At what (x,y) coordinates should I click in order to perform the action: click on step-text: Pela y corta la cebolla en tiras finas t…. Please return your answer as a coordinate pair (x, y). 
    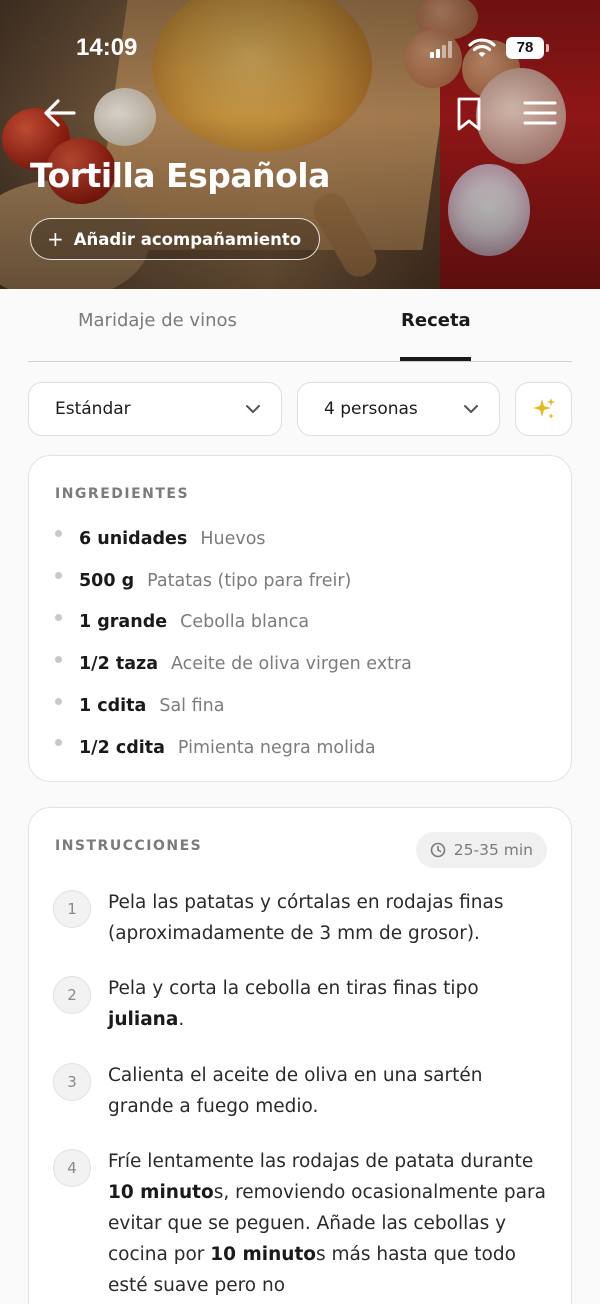
    Looking at the image, I should click on (330, 1004).